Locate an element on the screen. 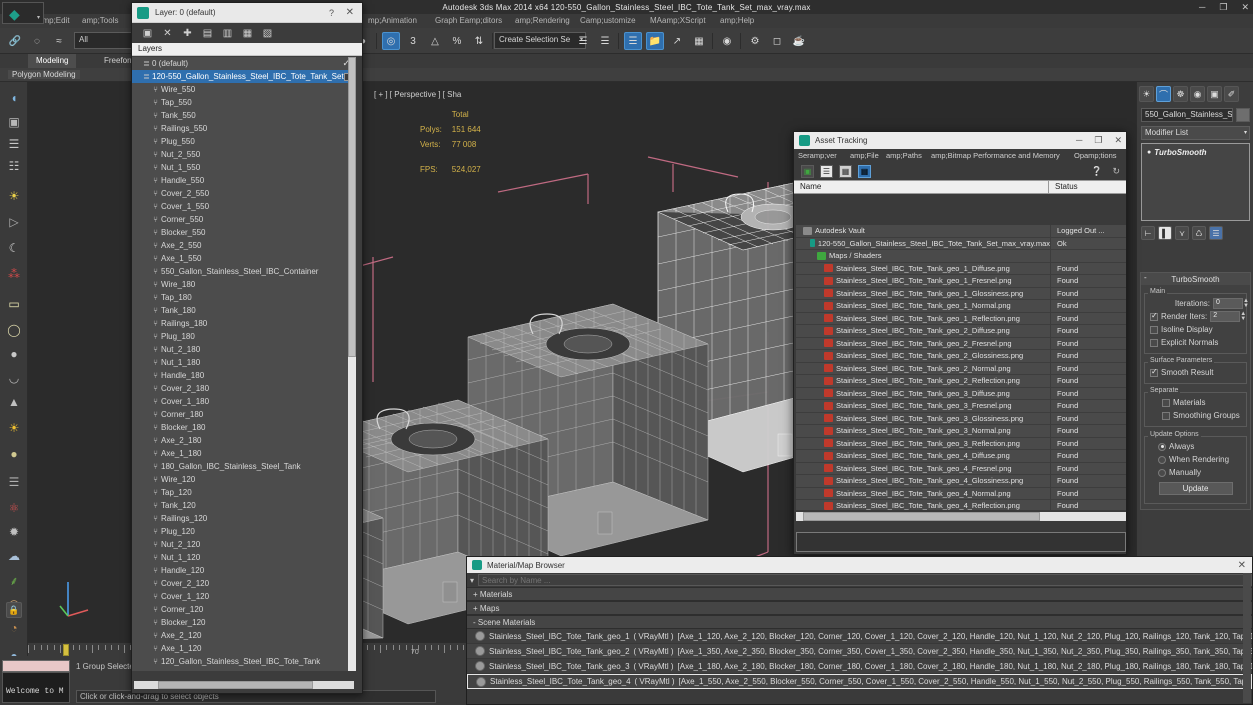  layer-row: ⑂ Plug_120 is located at coordinates (244, 531).